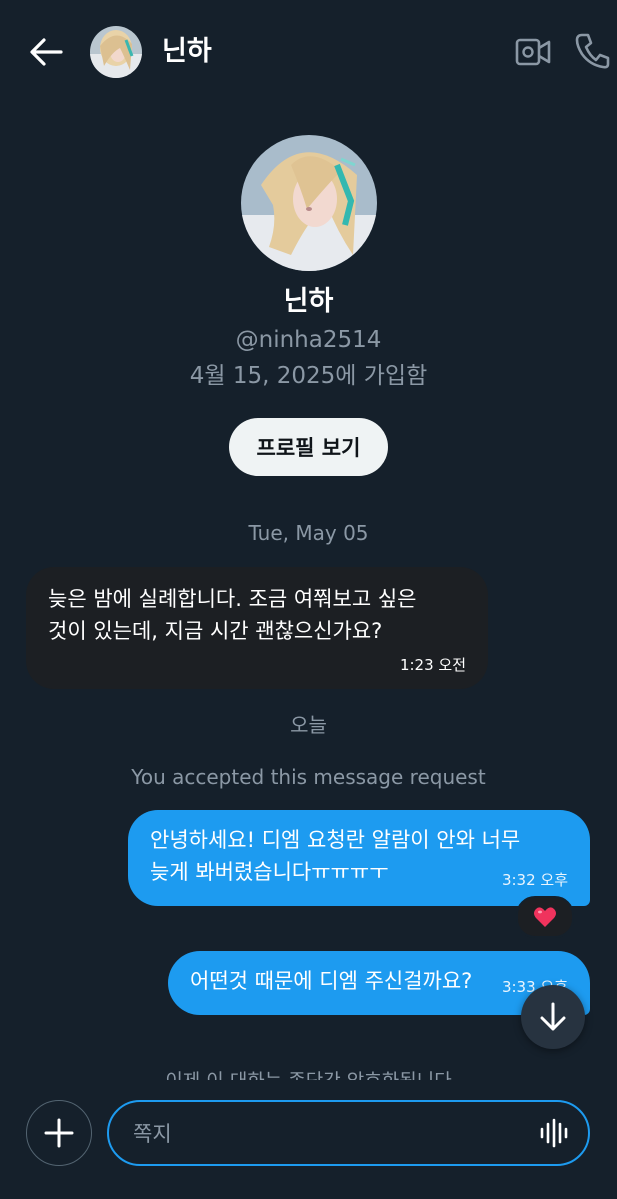  I want to click on encryption-note: 이제 이 대화는 종단간 암호화됩니다, so click(308, 1073).